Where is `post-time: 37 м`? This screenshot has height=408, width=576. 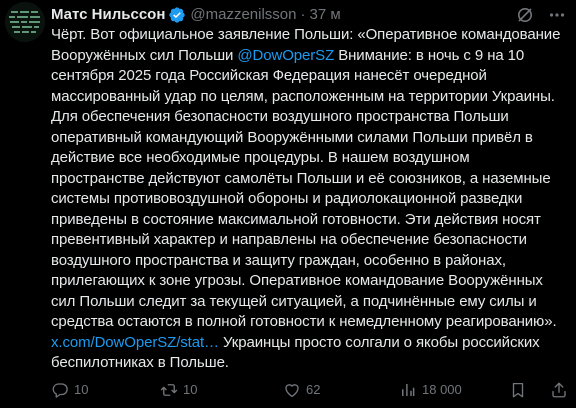
post-time: 37 м is located at coordinates (325, 15).